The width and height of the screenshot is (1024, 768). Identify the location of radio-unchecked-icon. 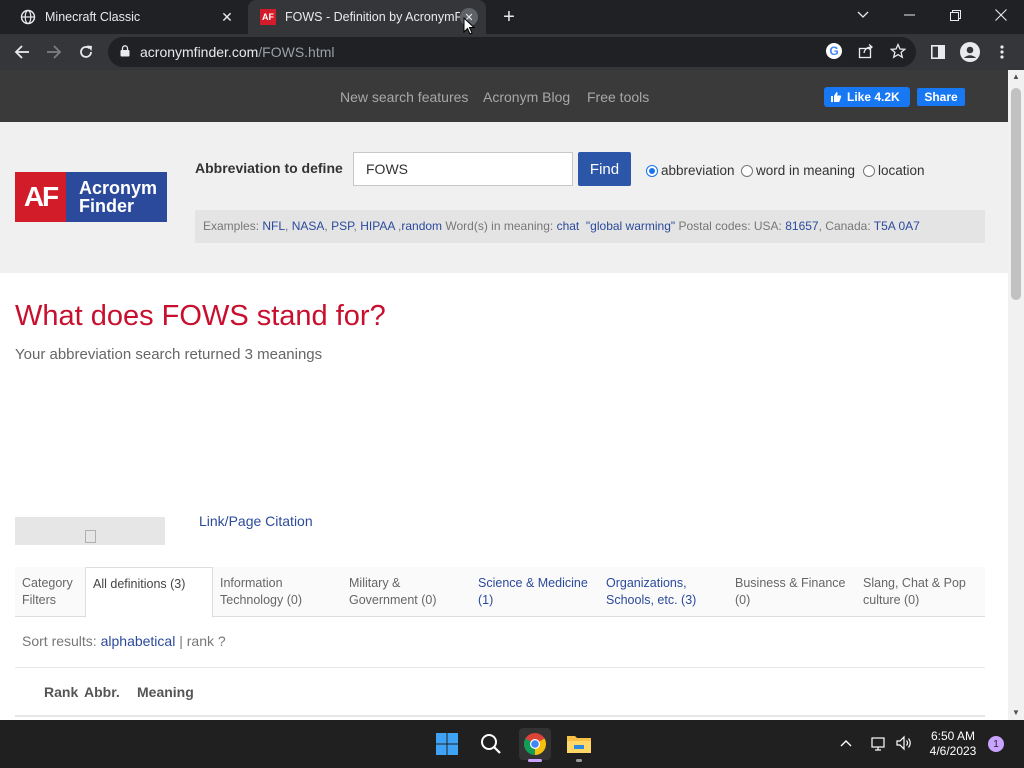
(869, 170).